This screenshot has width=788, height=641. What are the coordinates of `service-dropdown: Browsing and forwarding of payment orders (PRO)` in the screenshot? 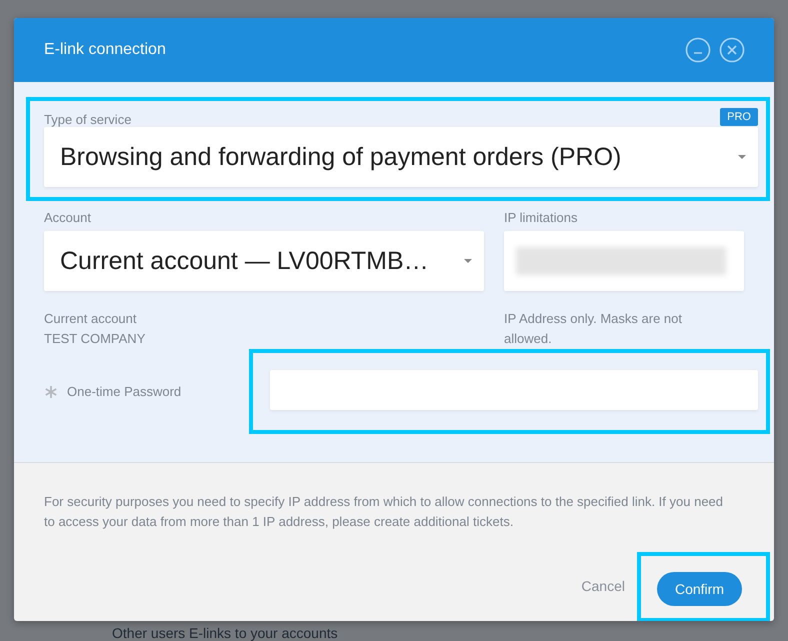 It's located at (401, 157).